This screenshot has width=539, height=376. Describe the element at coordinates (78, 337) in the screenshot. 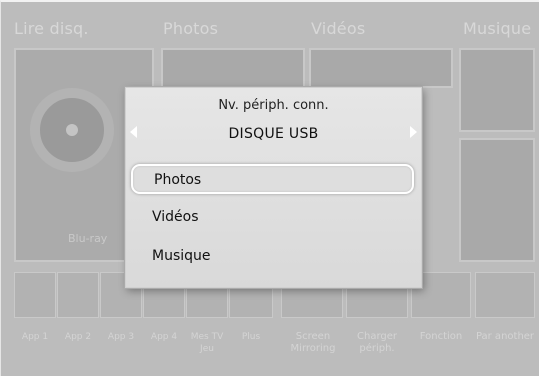

I see `app-label-2: App 2` at that location.